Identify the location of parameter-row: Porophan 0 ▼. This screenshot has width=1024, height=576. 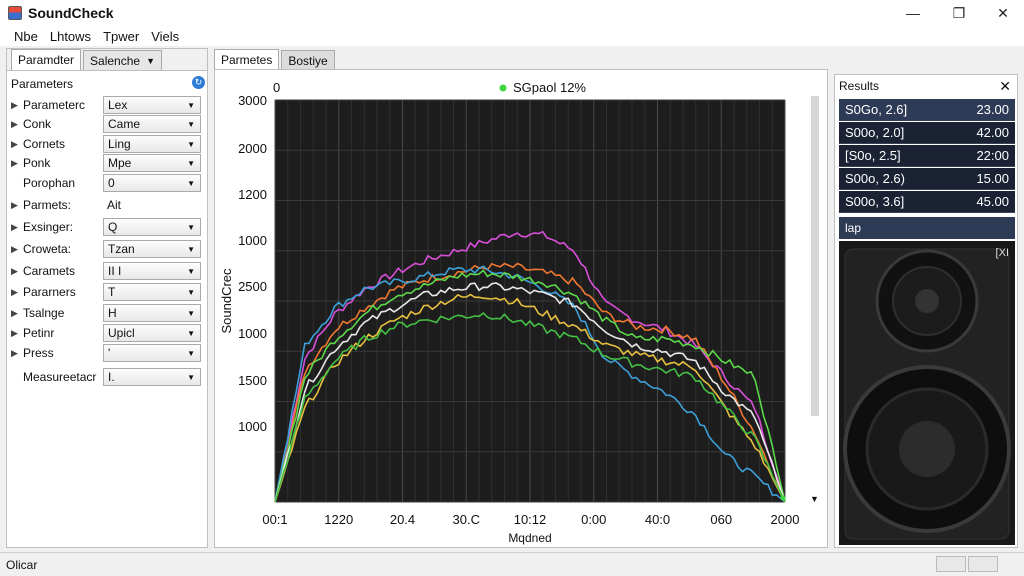
(108, 183).